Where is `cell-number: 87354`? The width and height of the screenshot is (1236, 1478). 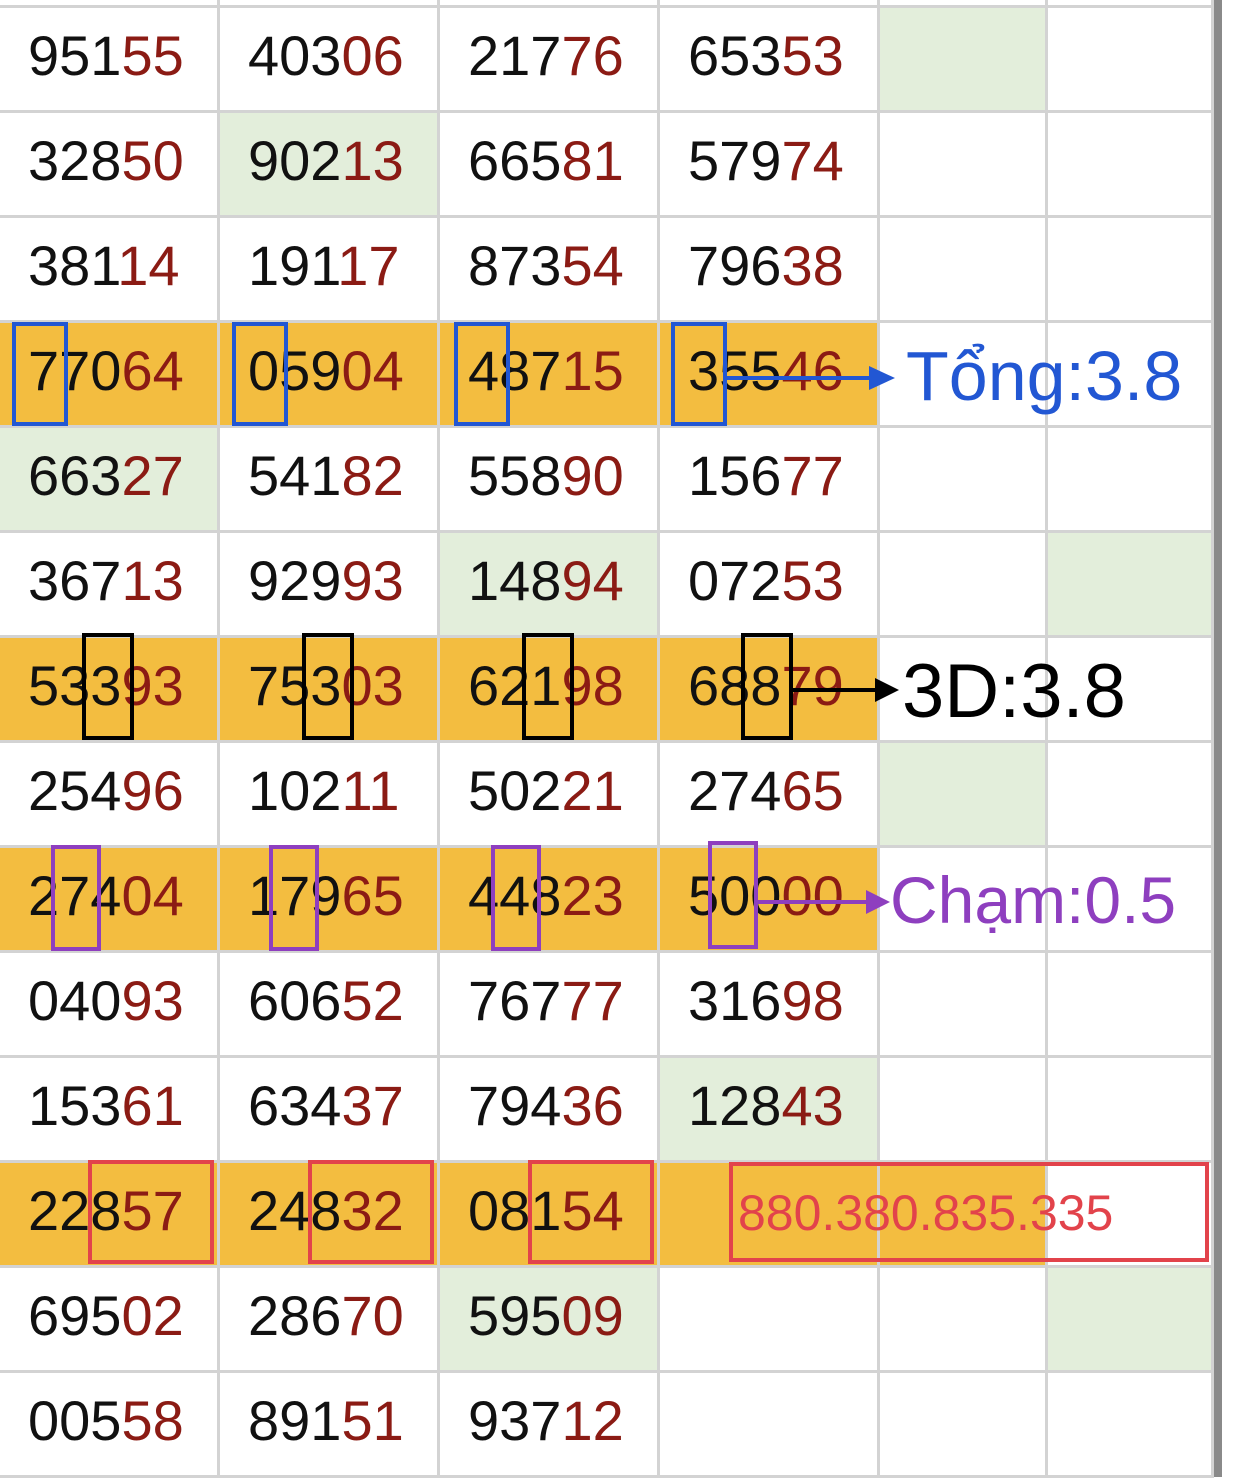
cell-number: 87354 is located at coordinates (546, 265).